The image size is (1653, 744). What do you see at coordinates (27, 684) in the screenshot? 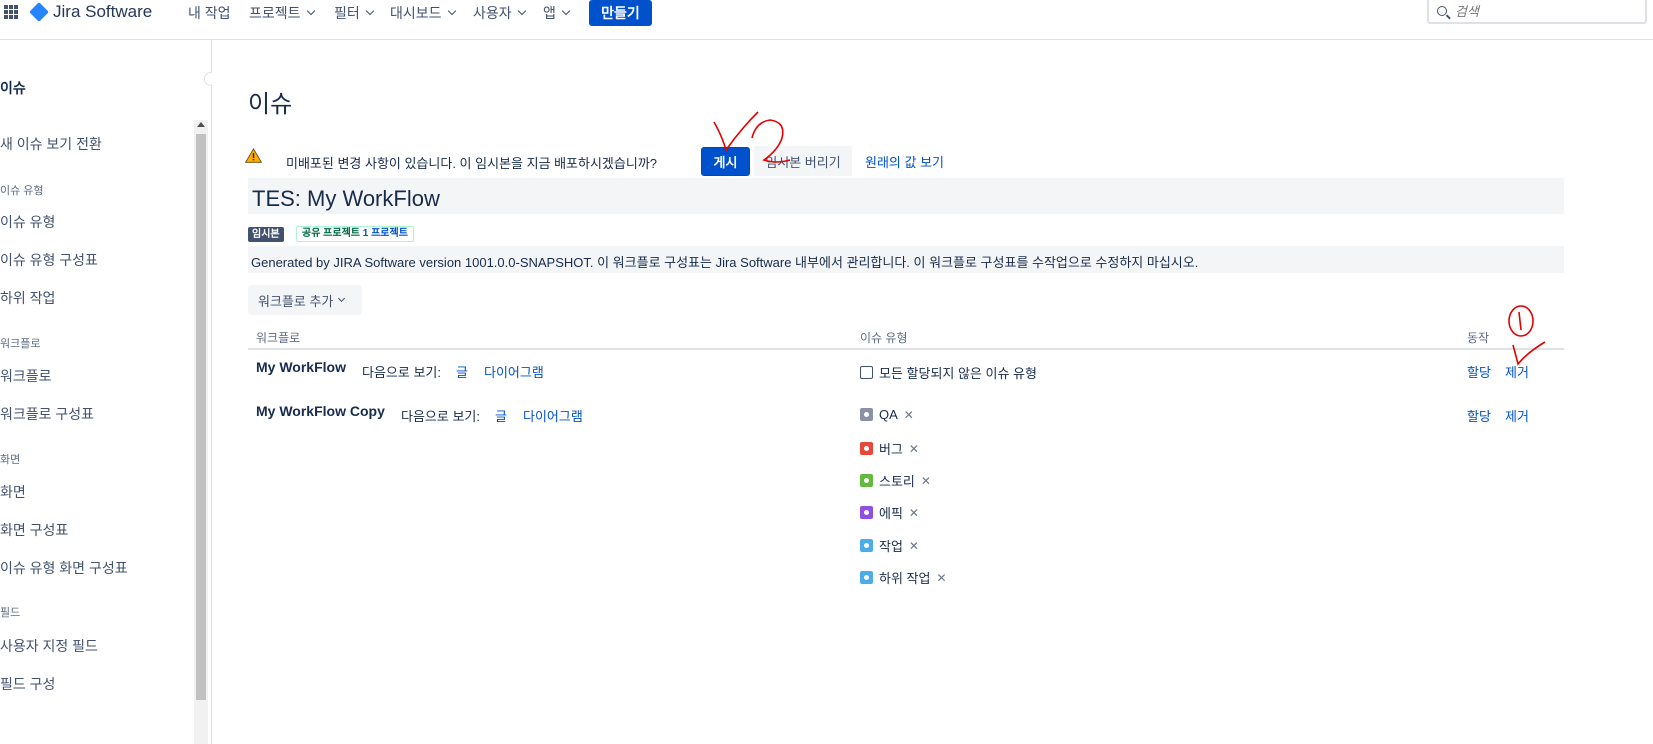
I see `sidebar-item-field-configurations: 필드 구성` at bounding box center [27, 684].